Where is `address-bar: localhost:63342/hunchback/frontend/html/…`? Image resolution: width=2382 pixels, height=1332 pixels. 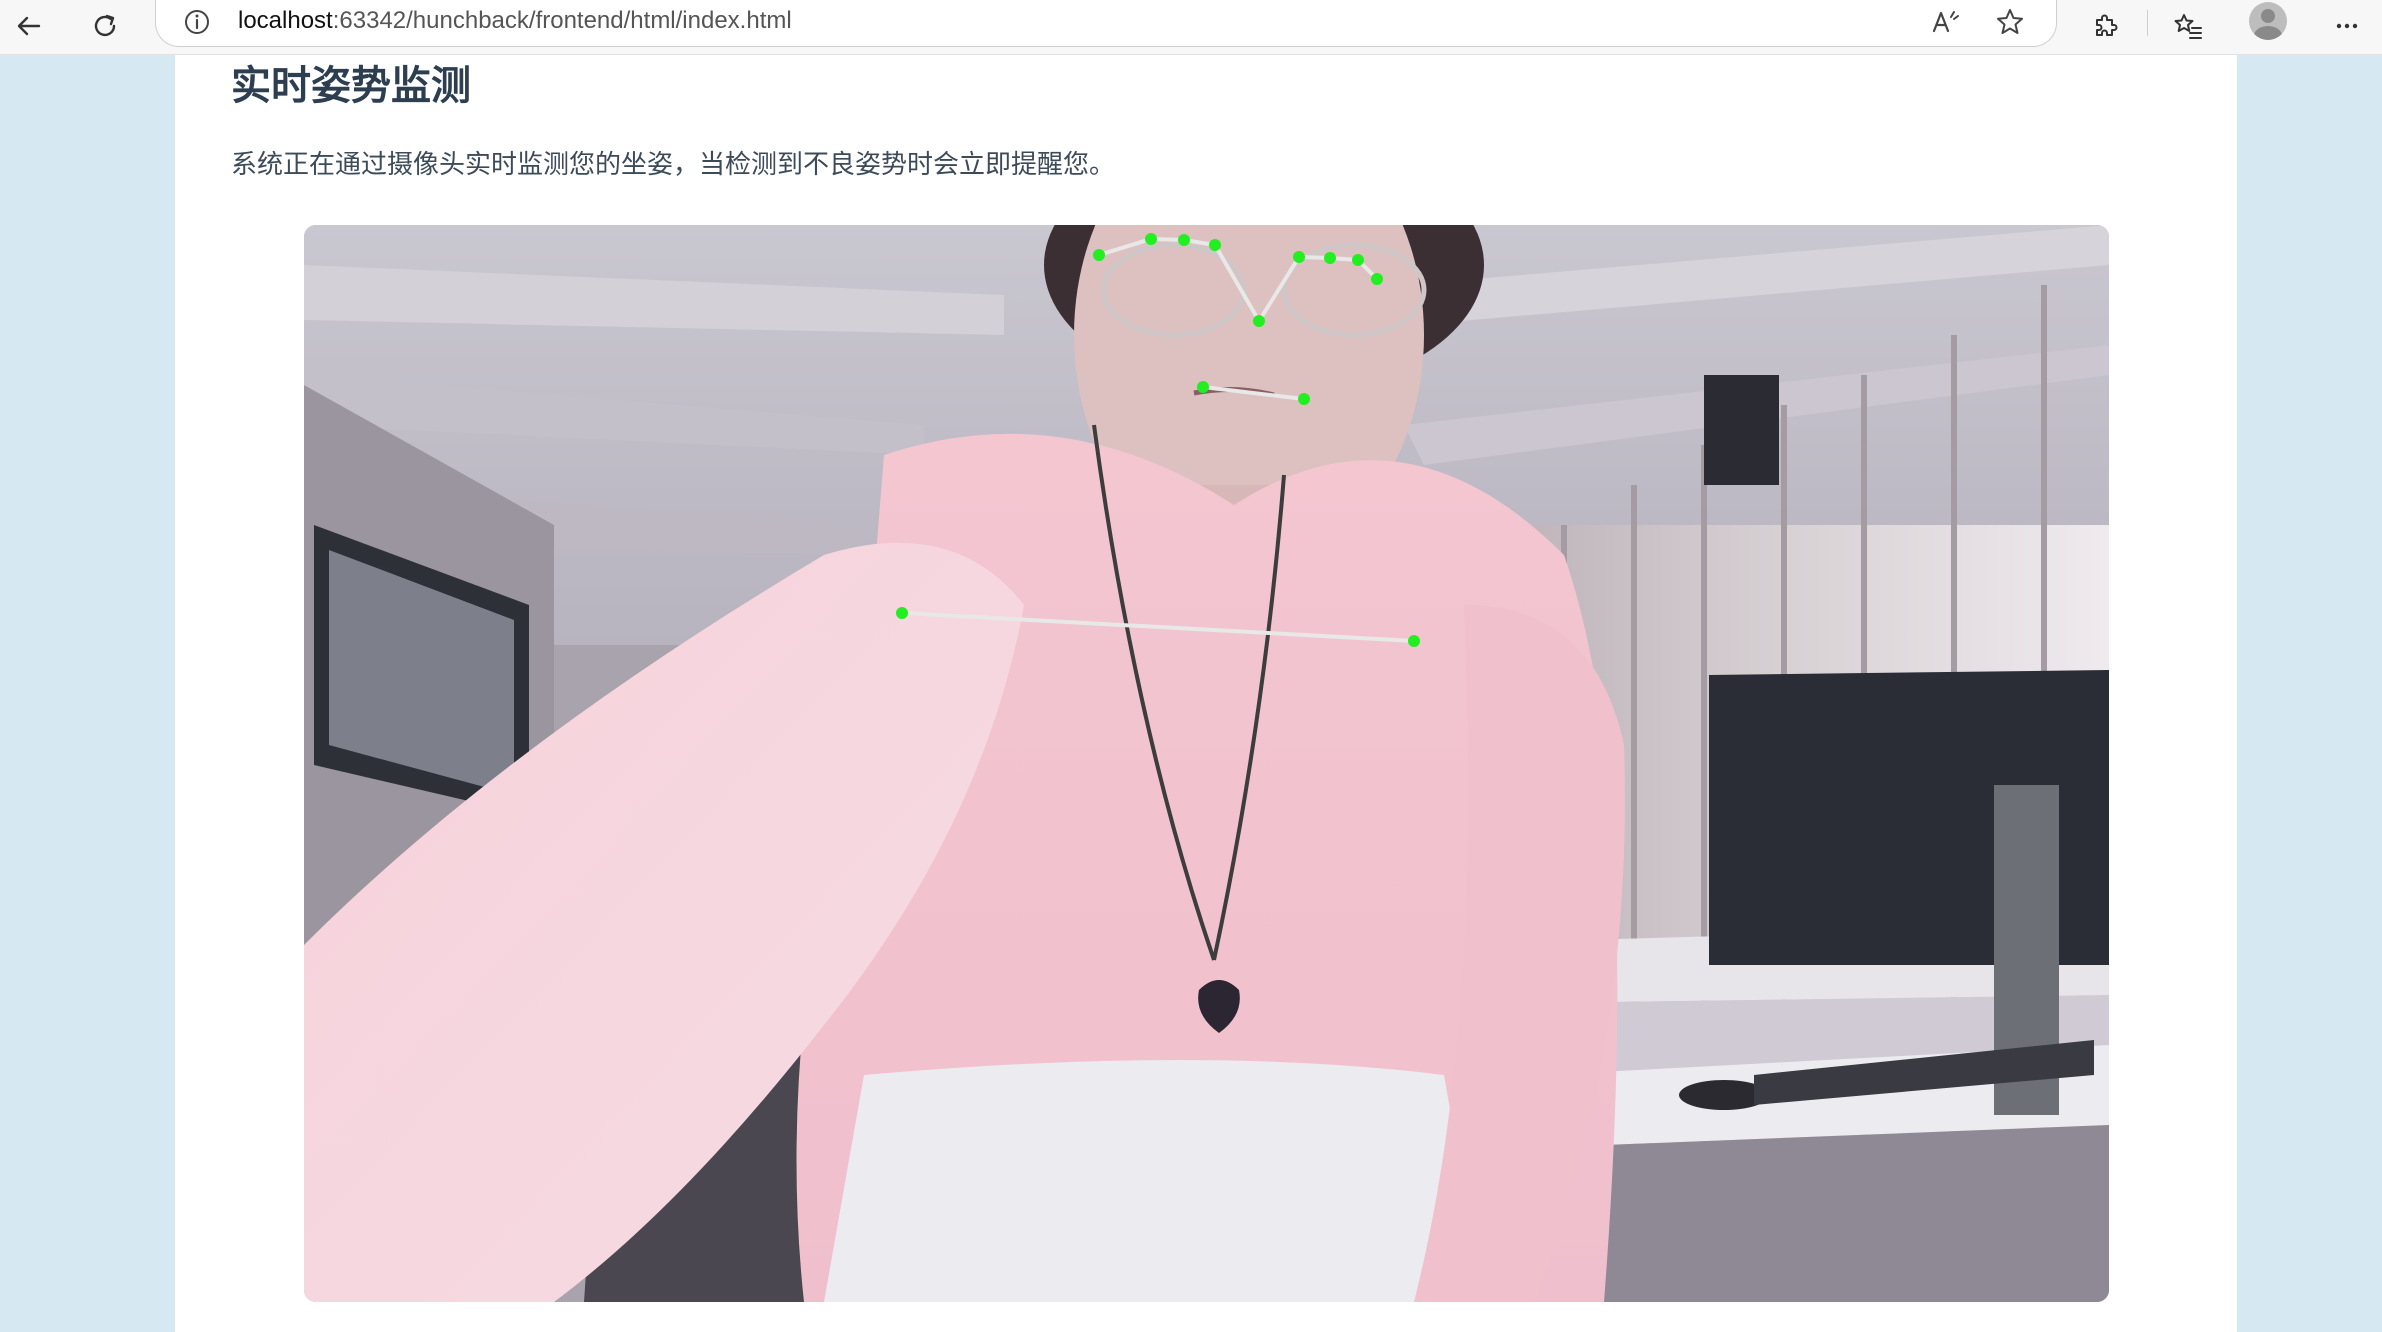
address-bar: localhost:63342/hunchback/frontend/html/… is located at coordinates (1106, 23).